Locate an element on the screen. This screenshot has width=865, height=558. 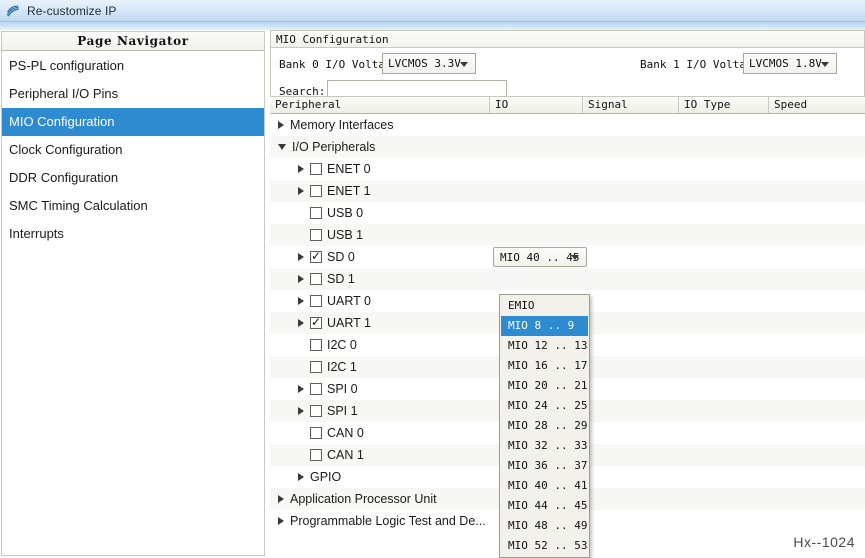
row-label: CAN 1 is located at coordinates (345, 455).